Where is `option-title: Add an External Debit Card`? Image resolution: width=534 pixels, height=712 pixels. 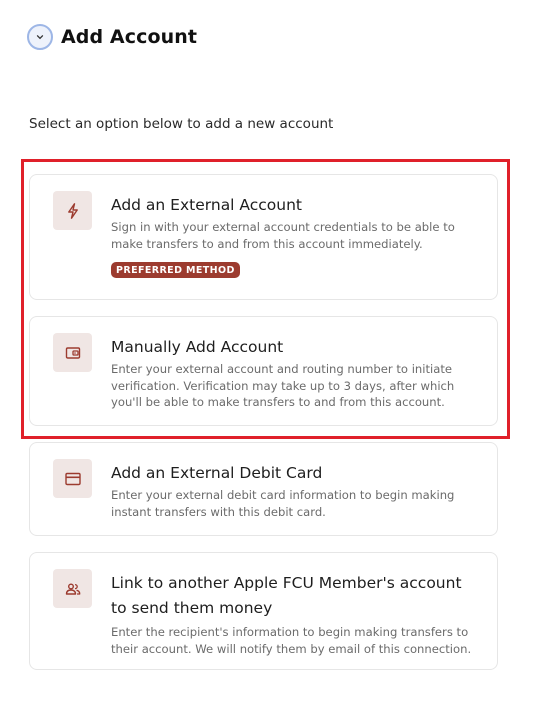 option-title: Add an External Debit Card is located at coordinates (217, 473).